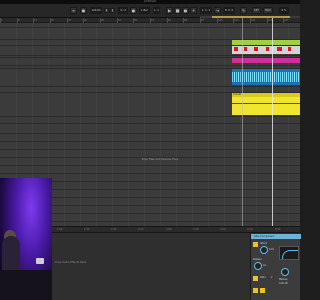 This screenshot has height=300, width=320. I want to click on stop-button: ■, so click(177, 10).